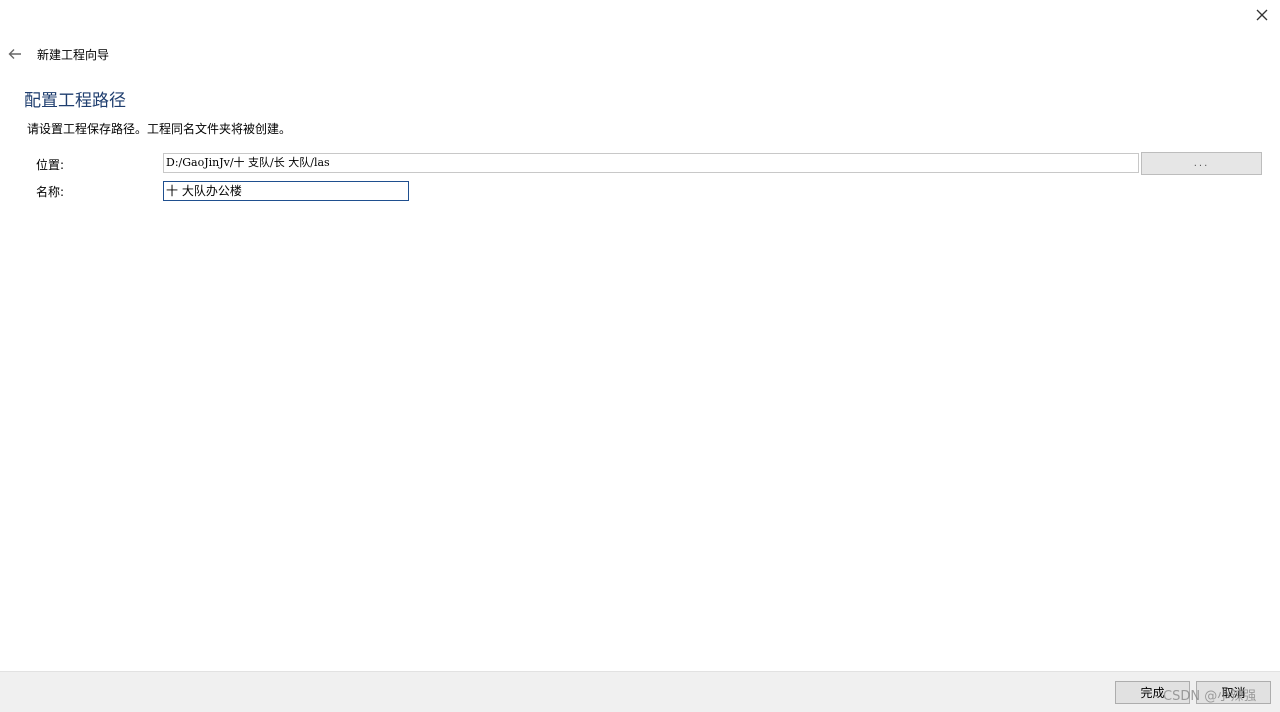 This screenshot has height=712, width=1280. I want to click on wizard-title: 新建工程向导, so click(73, 54).